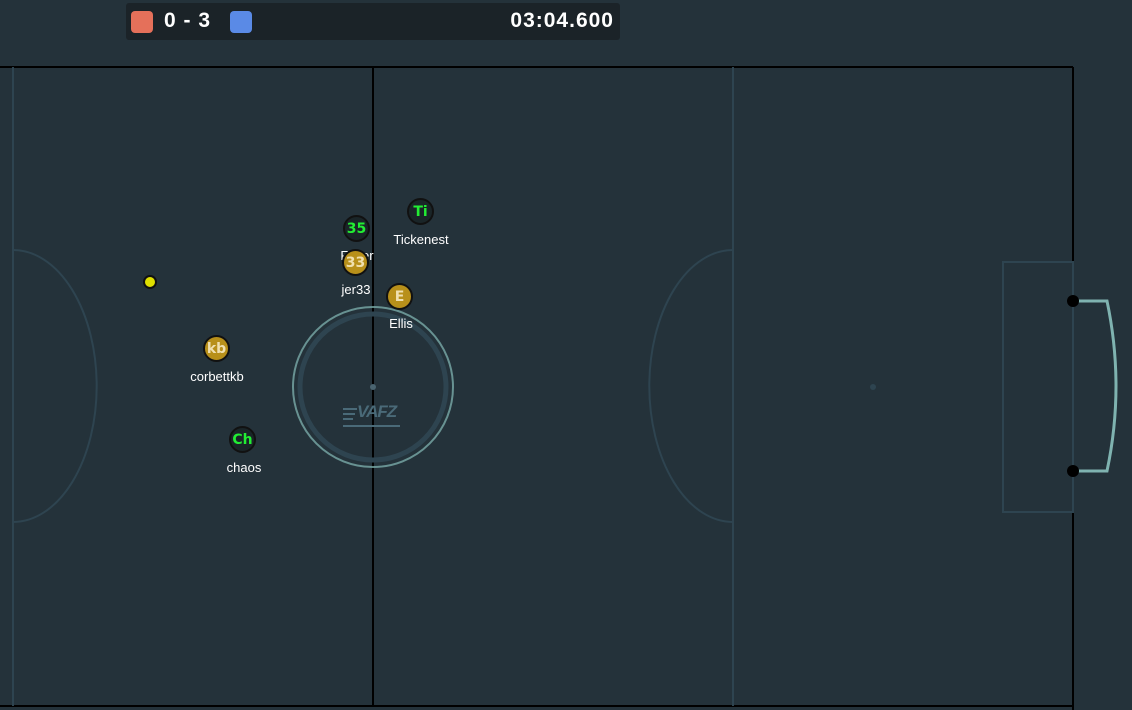  What do you see at coordinates (421, 239) in the screenshot?
I see `player-name-tickenest: Tickenest` at bounding box center [421, 239].